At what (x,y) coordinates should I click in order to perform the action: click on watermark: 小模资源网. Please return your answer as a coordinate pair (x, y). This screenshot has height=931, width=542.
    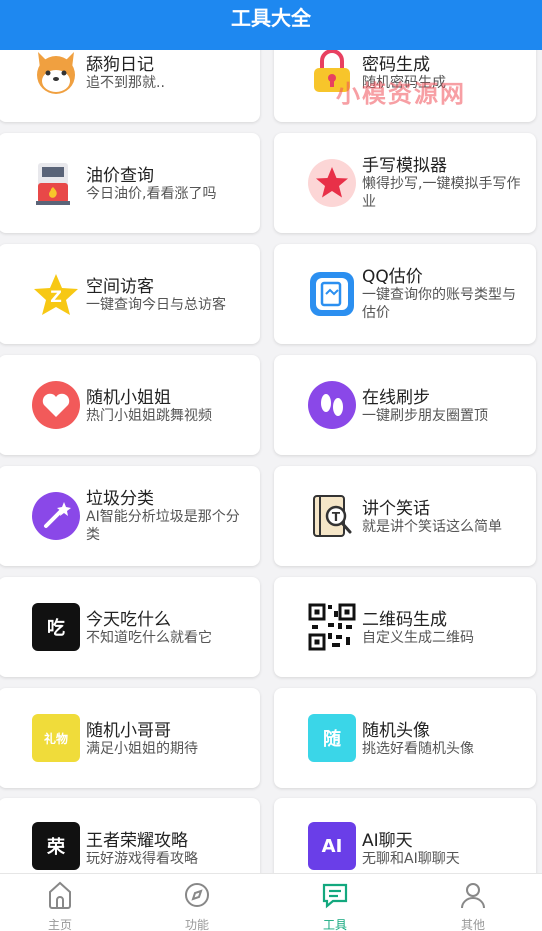
    Looking at the image, I should click on (401, 94).